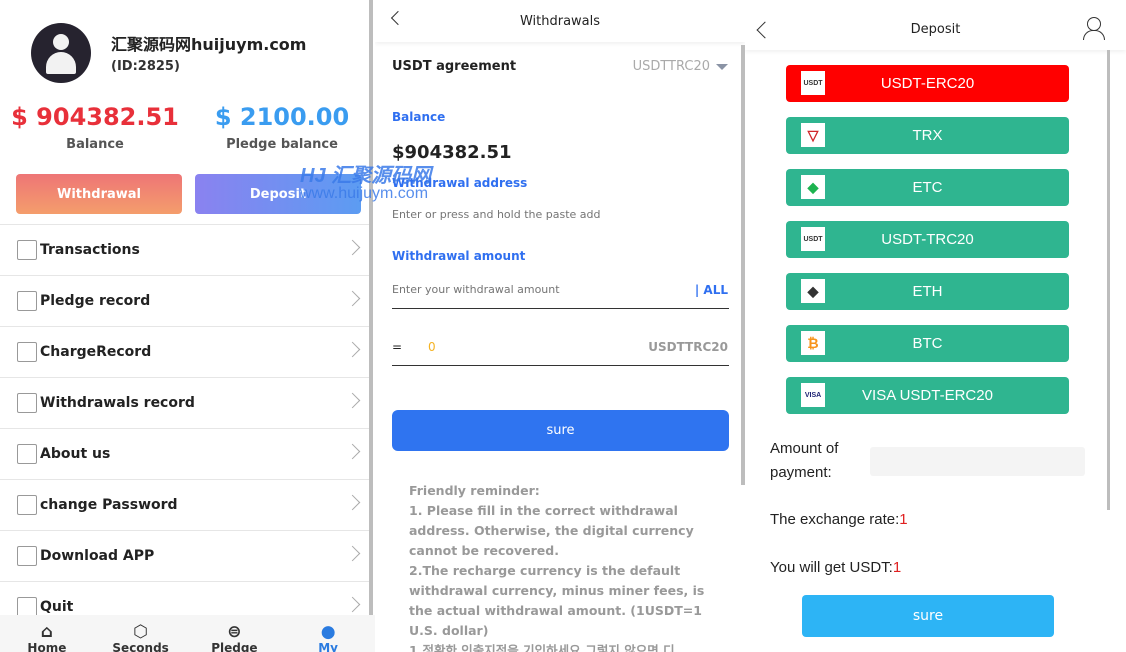  What do you see at coordinates (831, 567) in the screenshot?
I see `get-label: You will get USDT:` at bounding box center [831, 567].